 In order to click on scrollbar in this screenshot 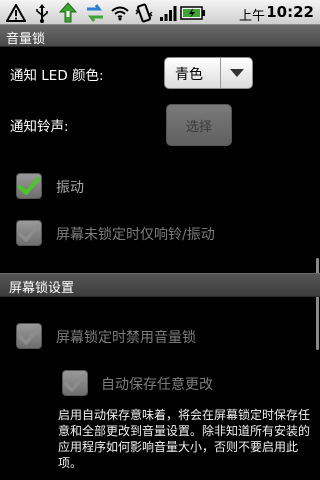, I will do `click(317, 304)`.